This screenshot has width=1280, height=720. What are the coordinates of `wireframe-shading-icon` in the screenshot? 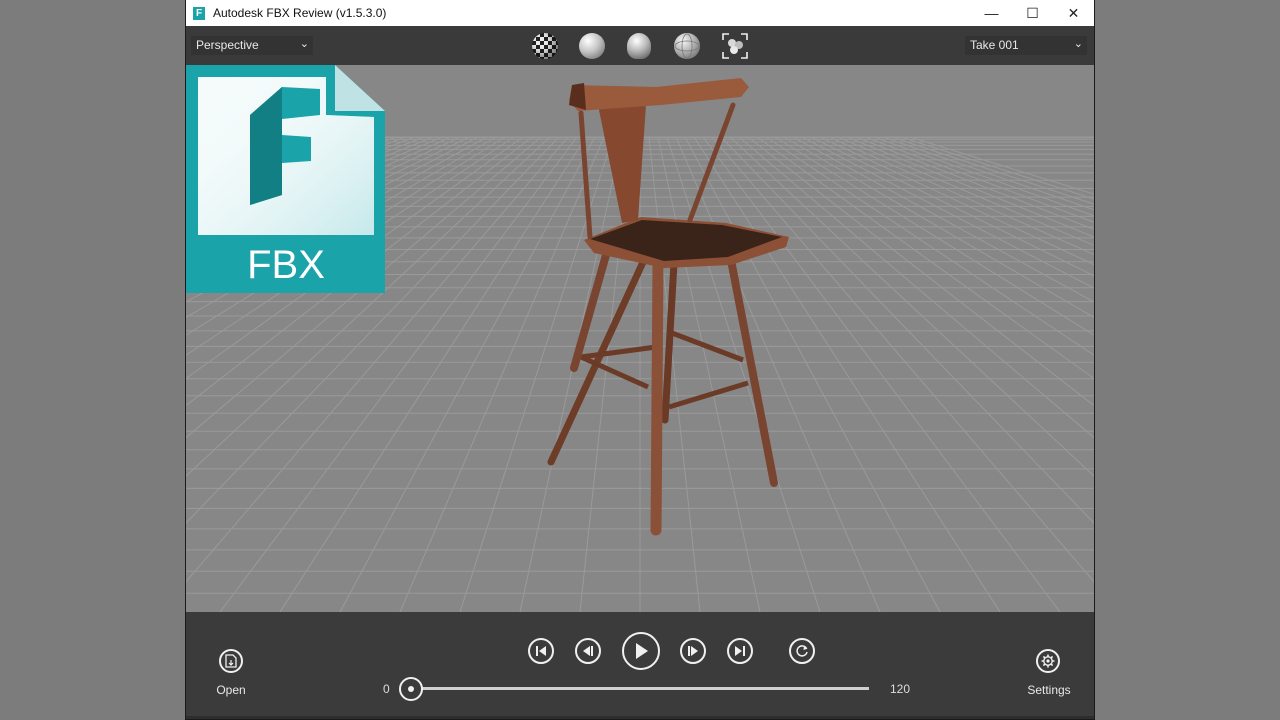 It's located at (687, 46).